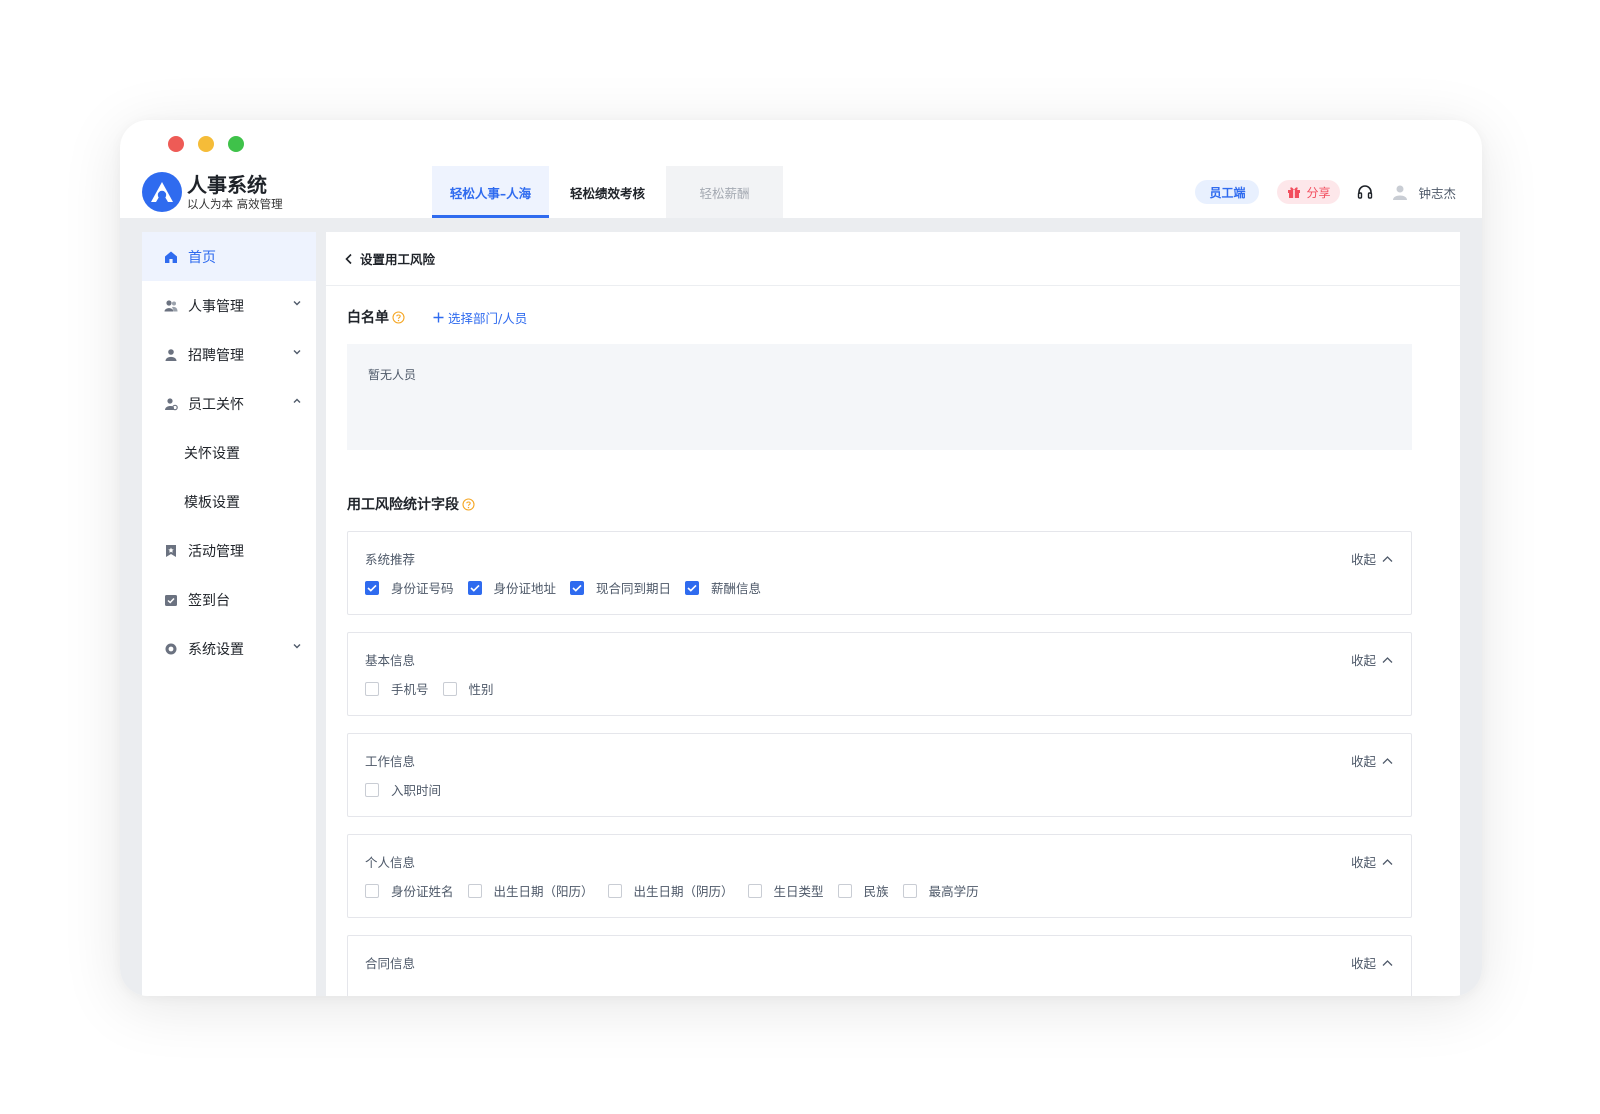  What do you see at coordinates (229, 256) in the screenshot?
I see `sidebar-item-home: 首页` at bounding box center [229, 256].